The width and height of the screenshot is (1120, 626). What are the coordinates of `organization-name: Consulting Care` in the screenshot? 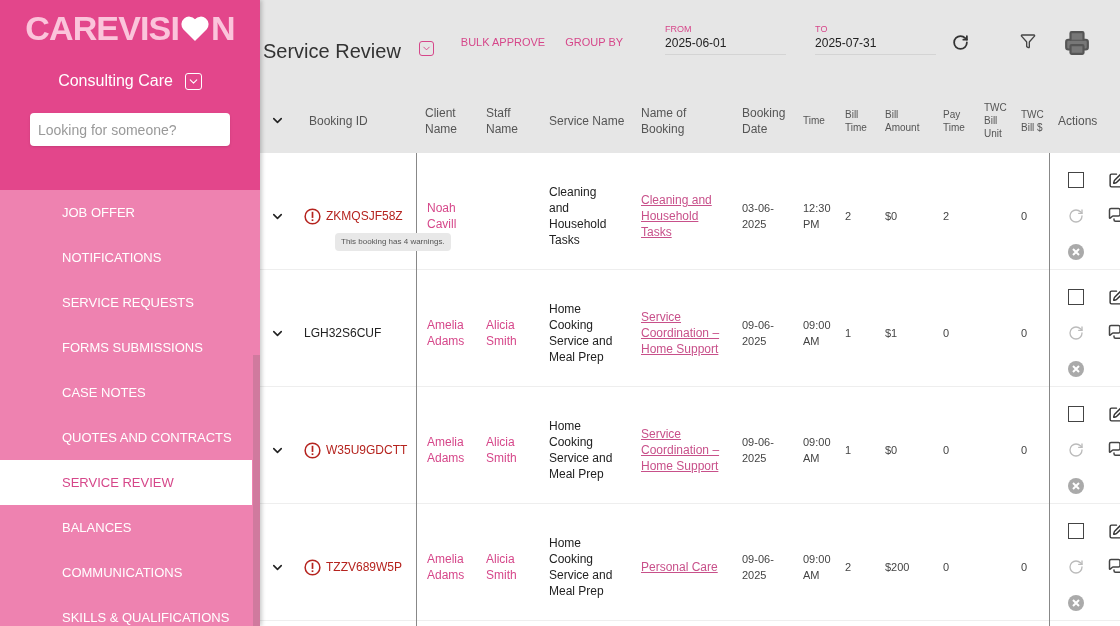 It's located at (115, 81).